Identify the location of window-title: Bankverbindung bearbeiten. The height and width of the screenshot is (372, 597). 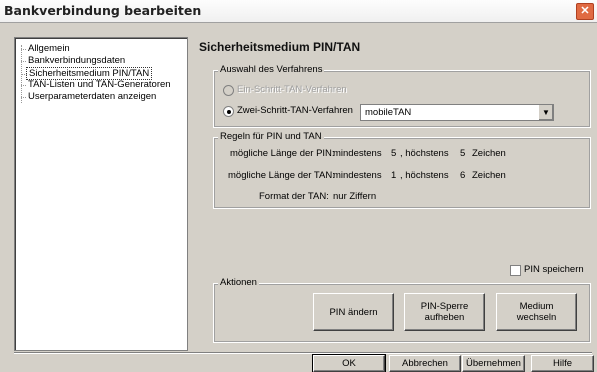
(103, 10).